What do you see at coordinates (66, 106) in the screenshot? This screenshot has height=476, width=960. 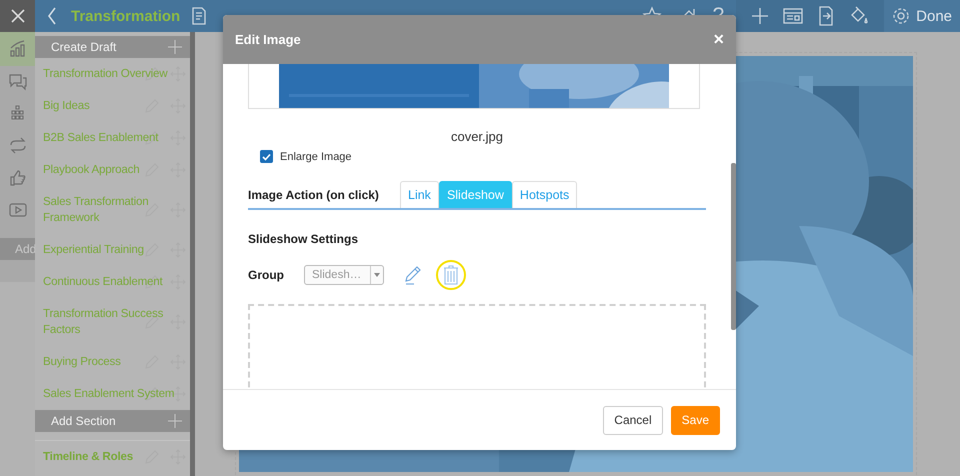 I see `section-item: Big Ideas` at bounding box center [66, 106].